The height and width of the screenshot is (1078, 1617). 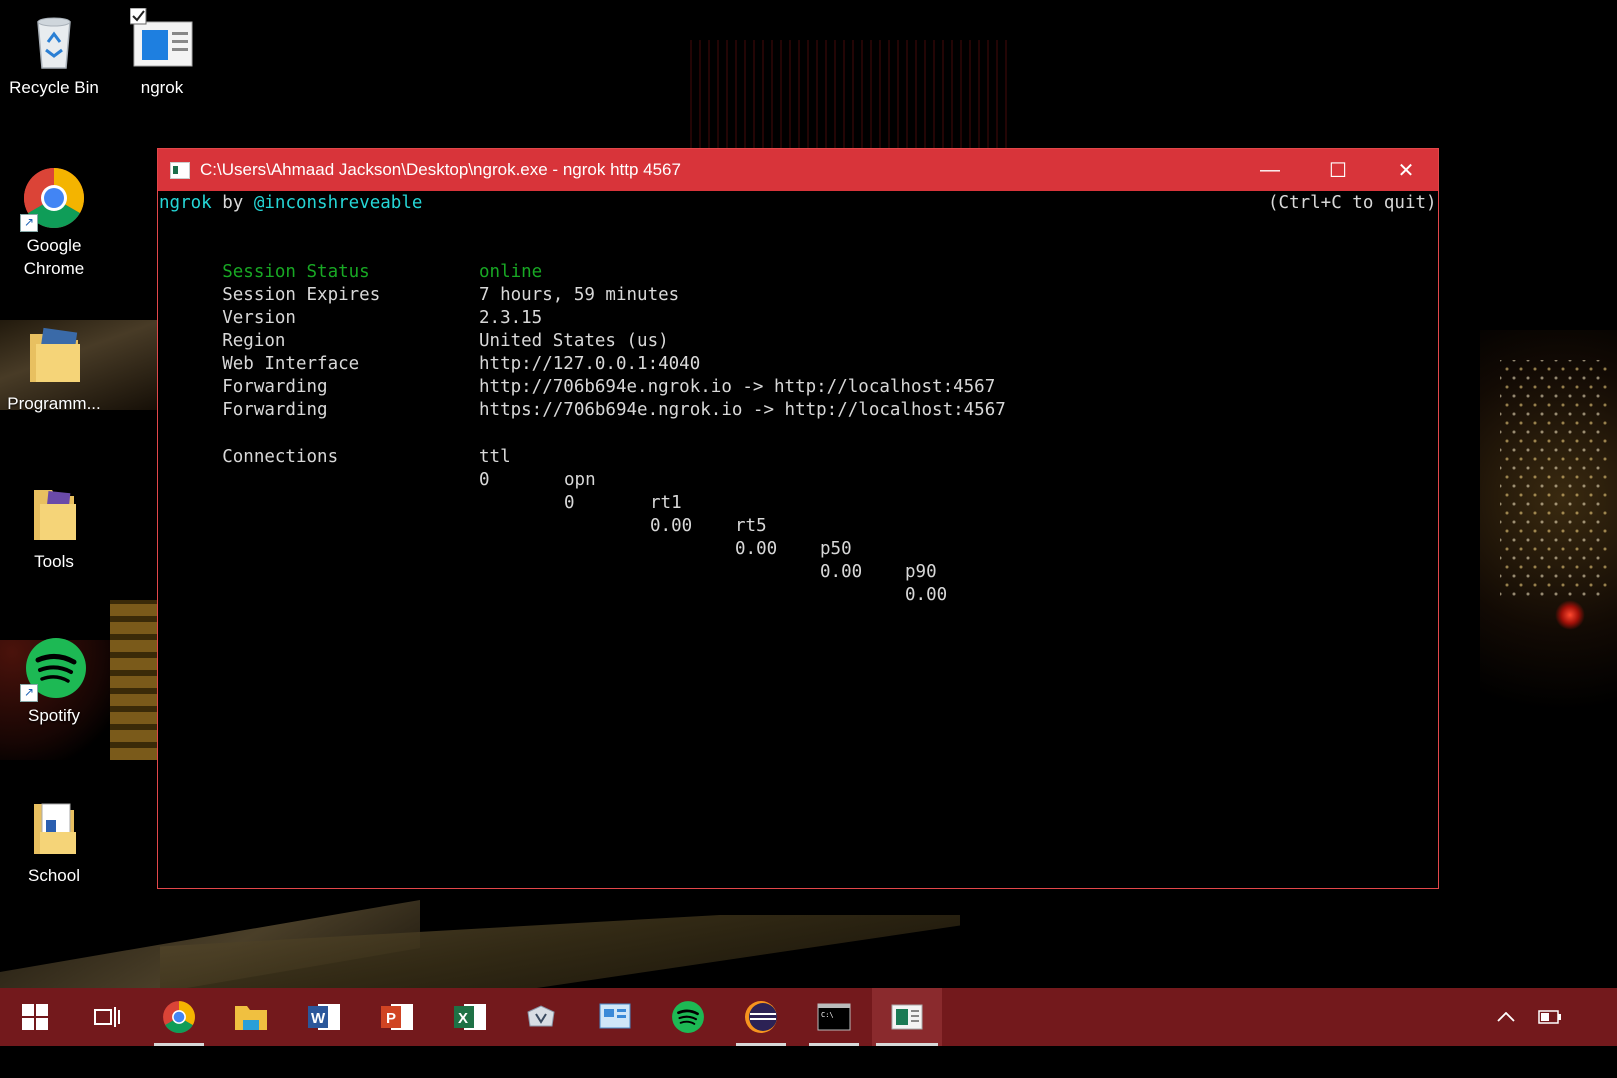 I want to click on close-icon: ✕, so click(x=1406, y=170).